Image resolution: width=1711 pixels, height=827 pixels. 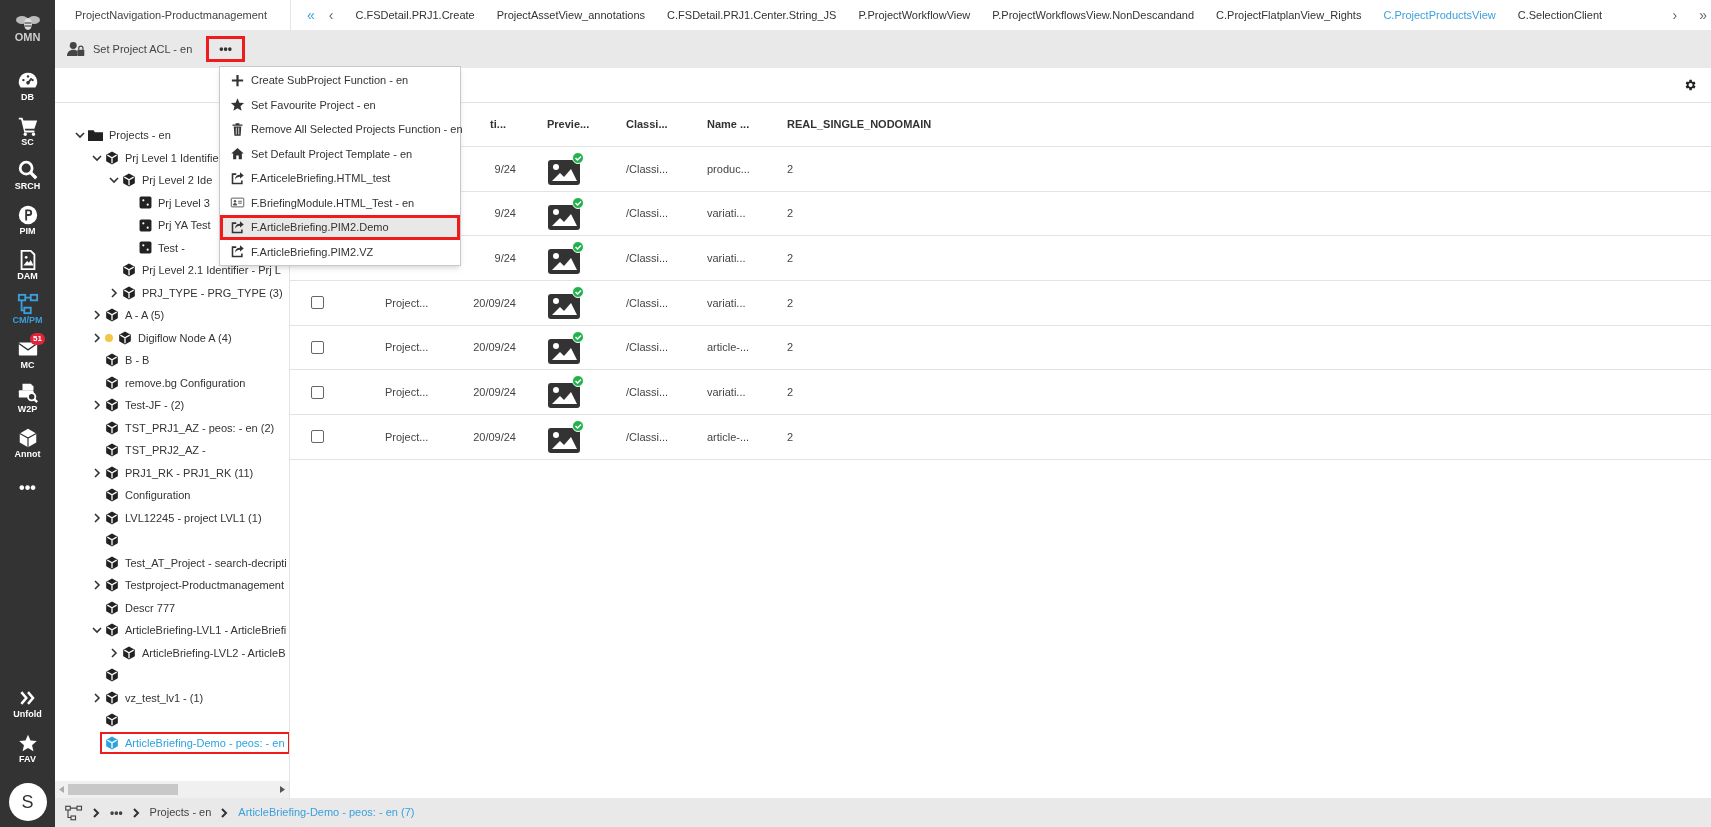 What do you see at coordinates (127, 360) in the screenshot?
I see `tree-item: B - B` at bounding box center [127, 360].